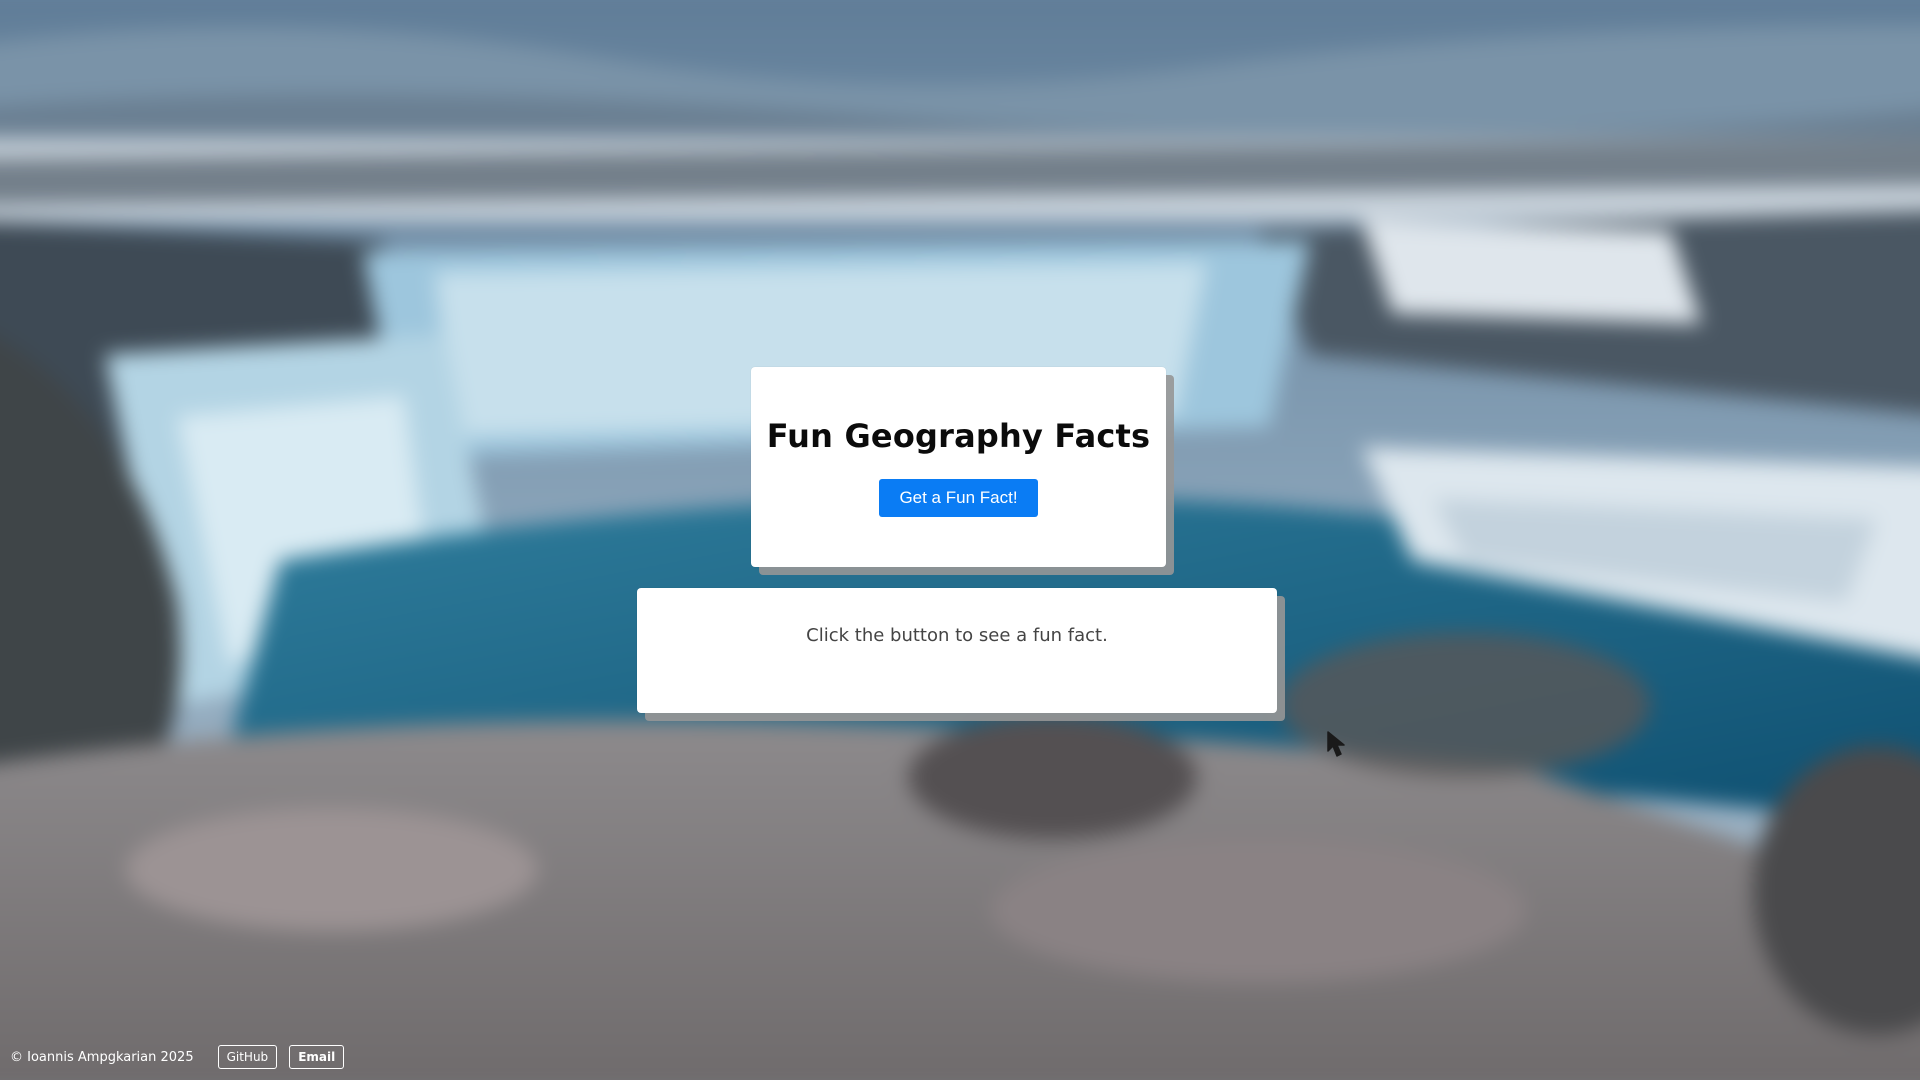 This screenshot has width=1920, height=1080. Describe the element at coordinates (958, 467) in the screenshot. I see `title-card: Fun Geography Facts Get a Fun Fact!` at that location.